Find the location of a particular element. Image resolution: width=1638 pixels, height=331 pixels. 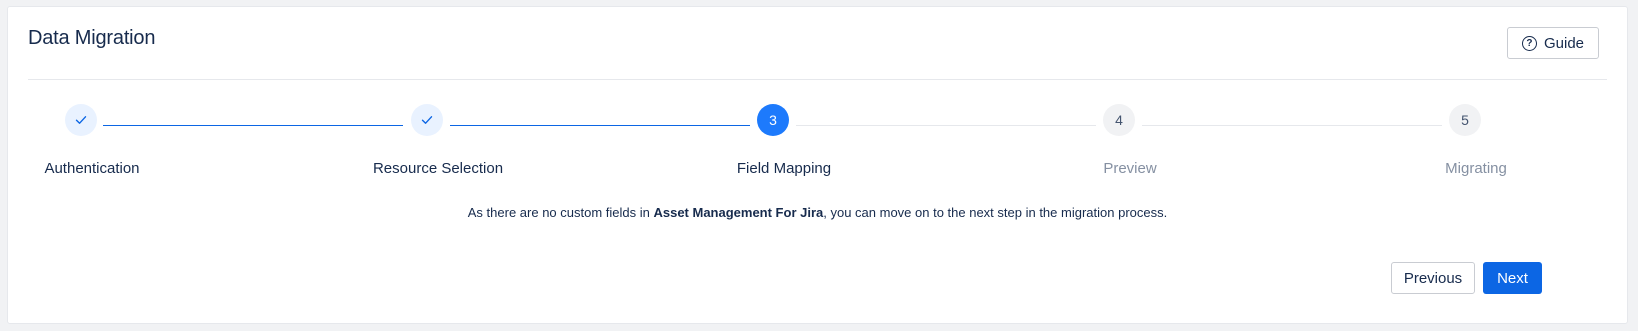

guide-button: ? Guide is located at coordinates (1553, 43).